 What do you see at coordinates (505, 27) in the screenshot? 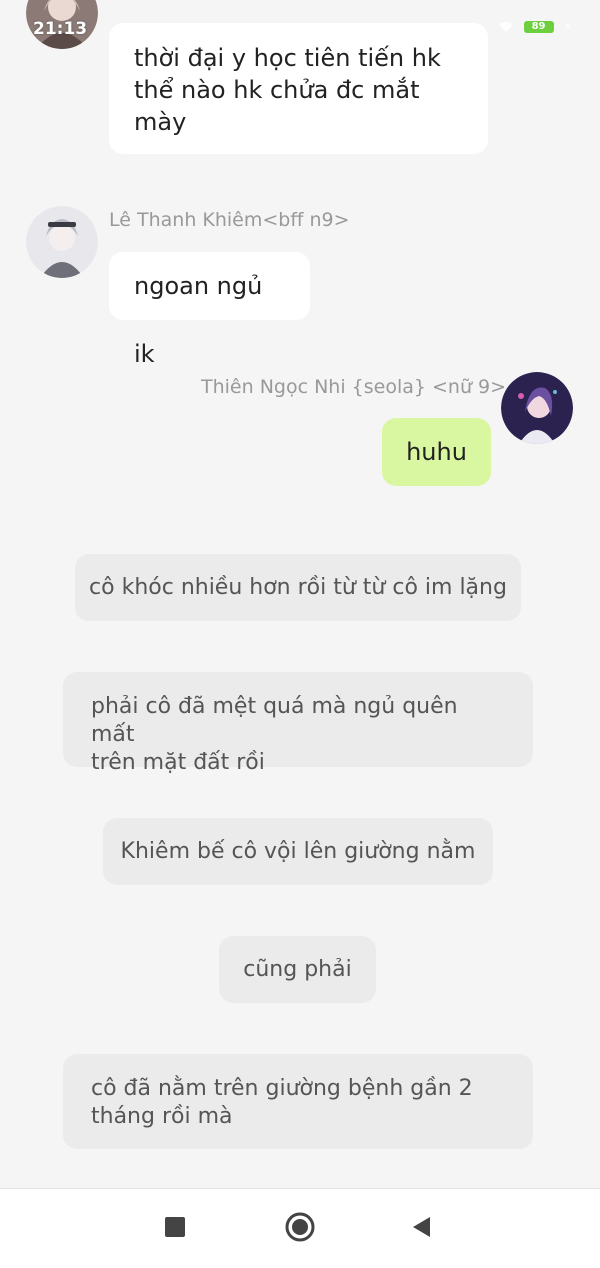
I see `wifi-icon` at bounding box center [505, 27].